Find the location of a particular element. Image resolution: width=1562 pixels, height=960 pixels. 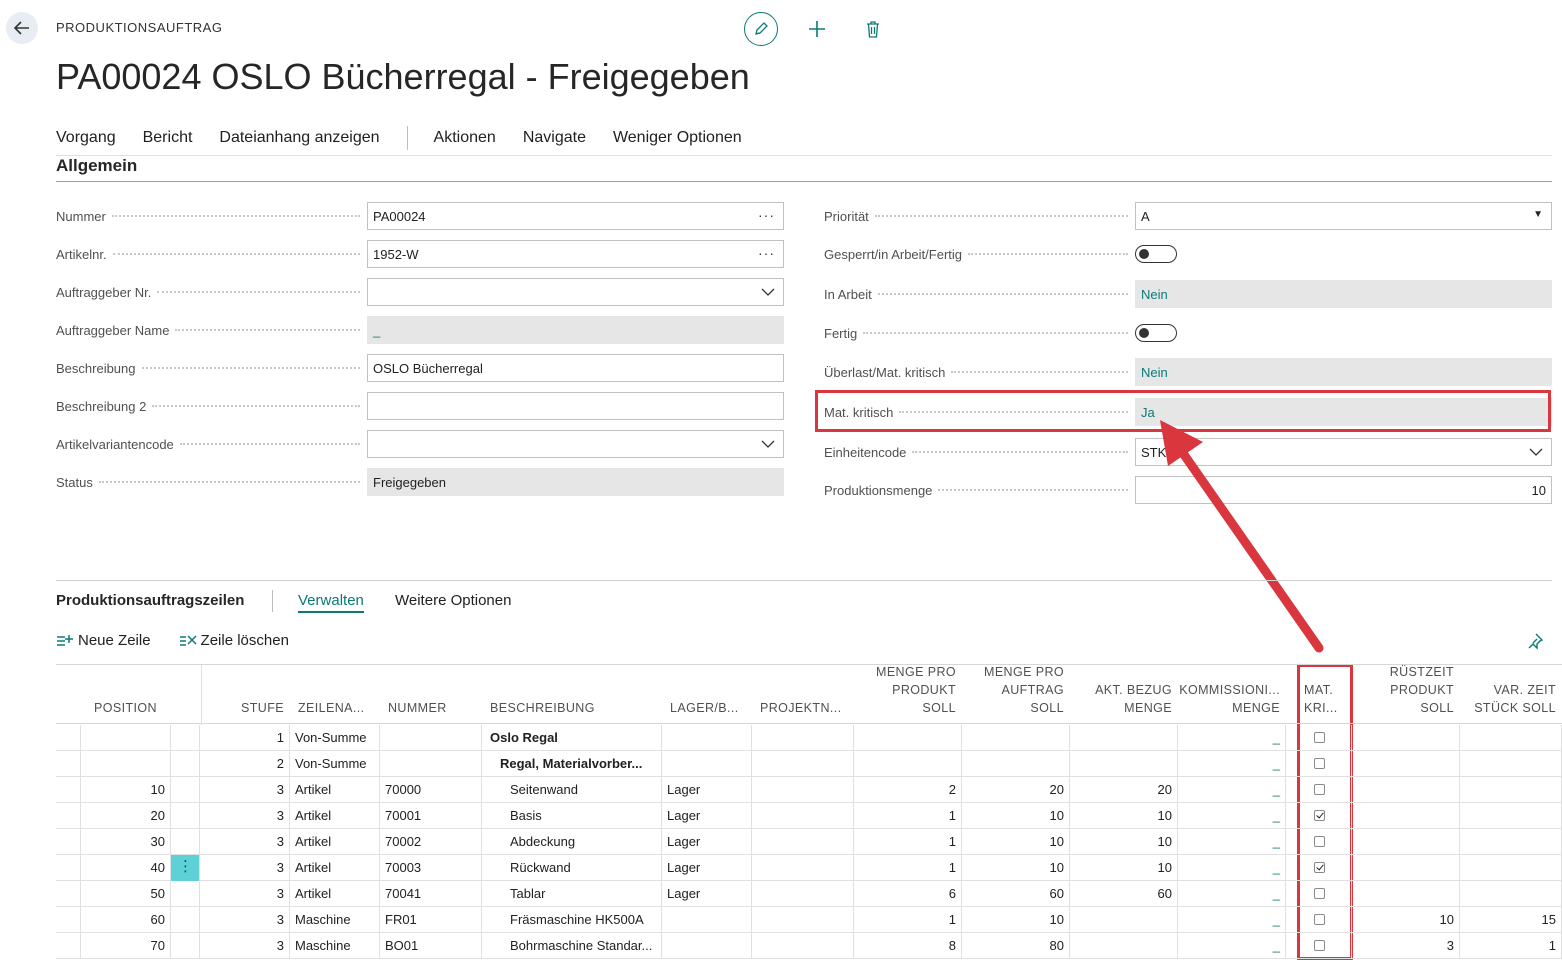

cell-bezug: 60 is located at coordinates (1124, 894).